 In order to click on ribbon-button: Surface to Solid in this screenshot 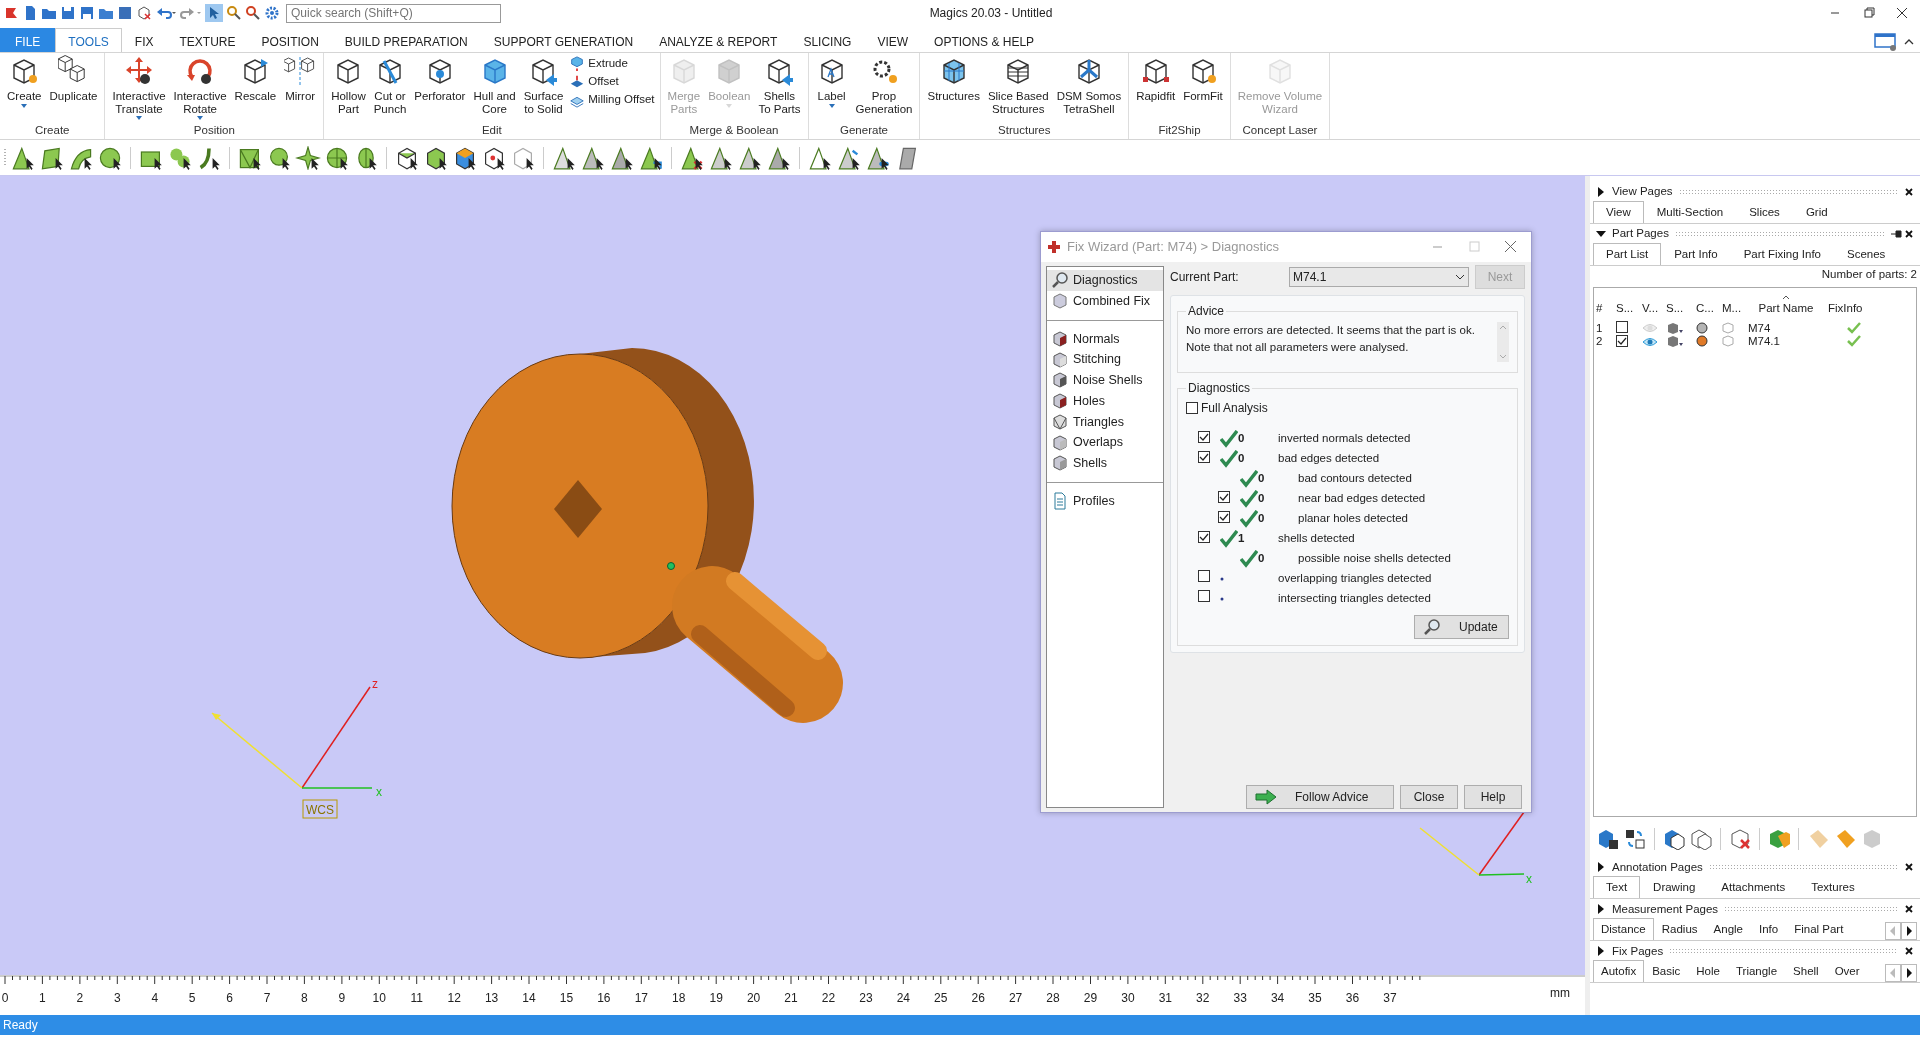, I will do `click(543, 85)`.